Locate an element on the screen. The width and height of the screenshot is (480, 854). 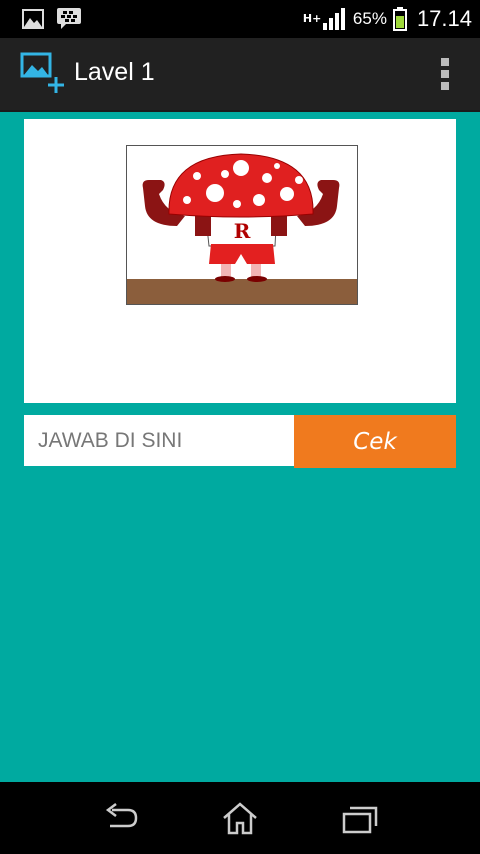
overflow-menu-icon is located at coordinates (445, 75).